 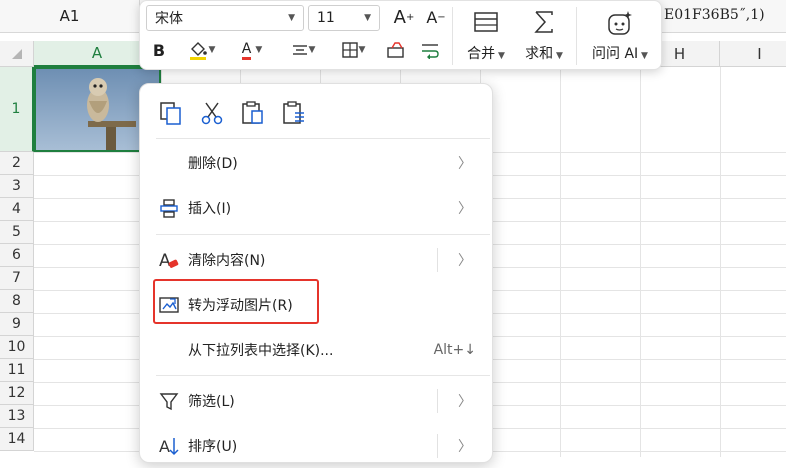 What do you see at coordinates (316, 208) in the screenshot?
I see `menu-item-insert: 插入(I) 〉` at bounding box center [316, 208].